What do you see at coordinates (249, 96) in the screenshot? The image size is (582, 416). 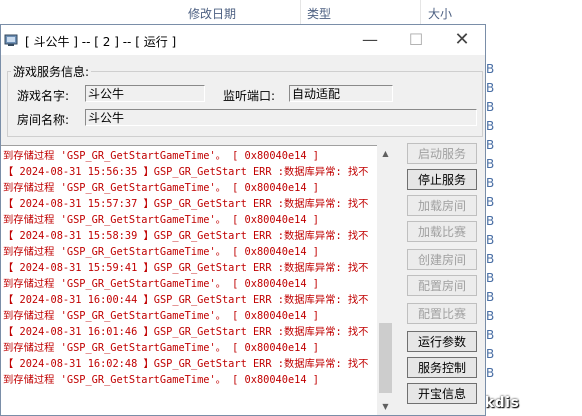 I see `port-label: 监听端口:` at bounding box center [249, 96].